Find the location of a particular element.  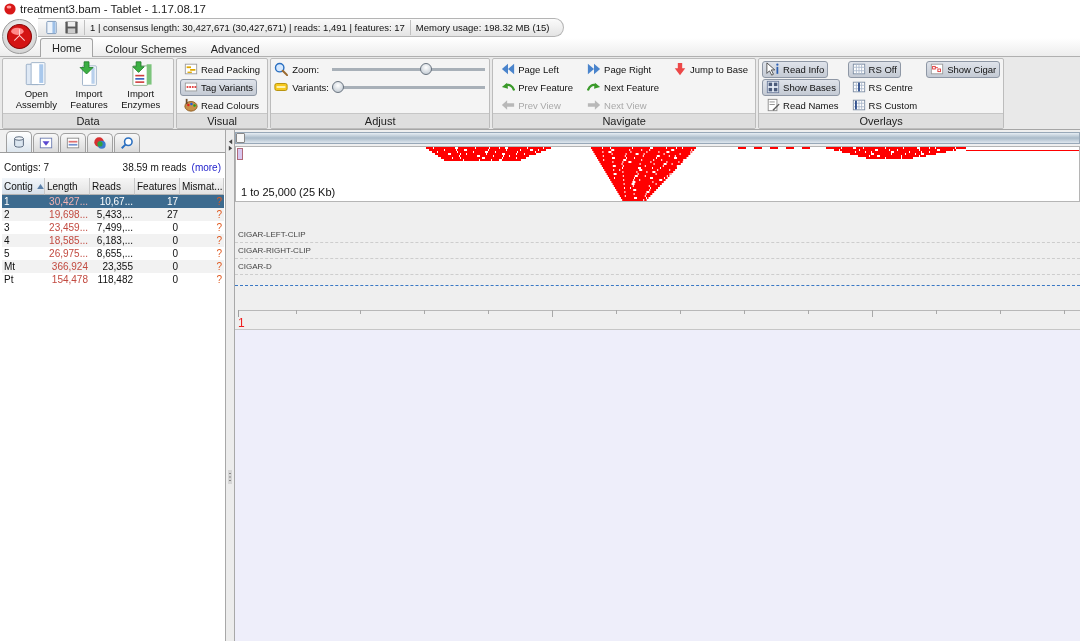

toggle-button: RS Off is located at coordinates (874, 69).